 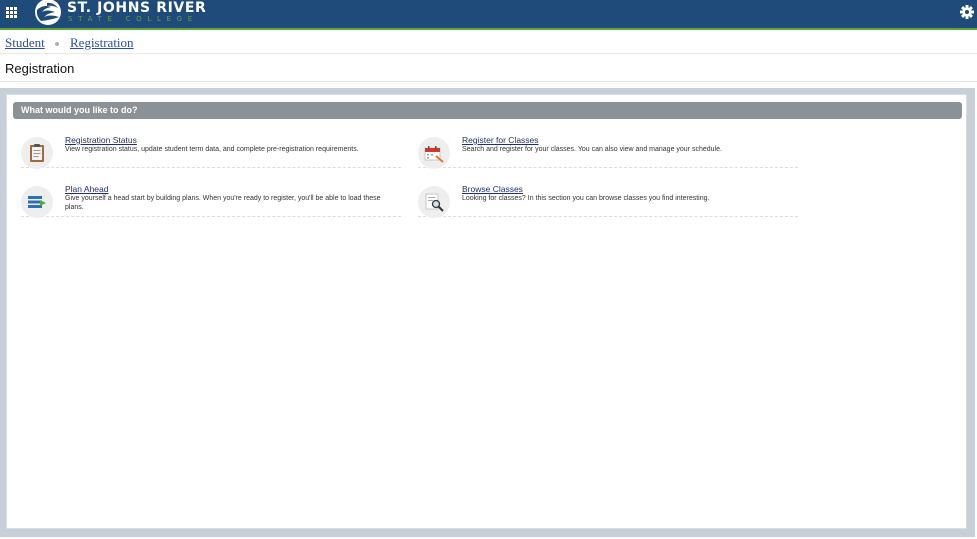 What do you see at coordinates (79, 110) in the screenshot?
I see `section-header-label: What would you like to do?` at bounding box center [79, 110].